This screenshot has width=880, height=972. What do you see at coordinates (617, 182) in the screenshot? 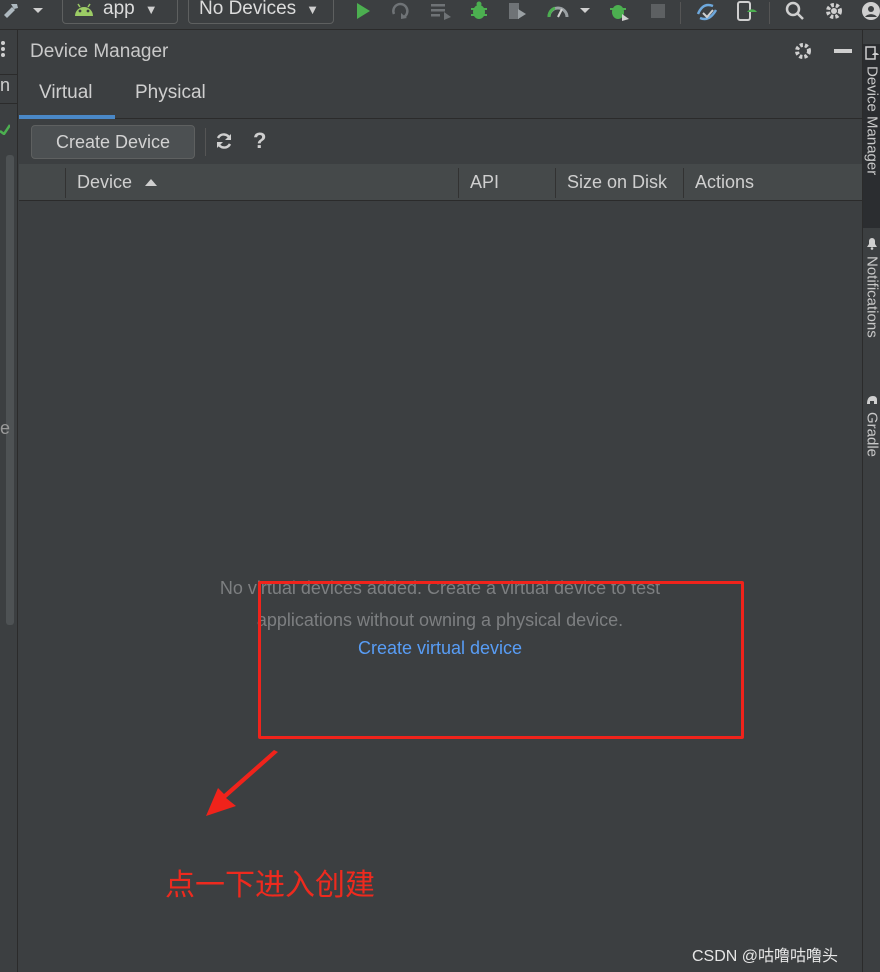
I see `column-header-size-on-disk: Size on Disk` at bounding box center [617, 182].